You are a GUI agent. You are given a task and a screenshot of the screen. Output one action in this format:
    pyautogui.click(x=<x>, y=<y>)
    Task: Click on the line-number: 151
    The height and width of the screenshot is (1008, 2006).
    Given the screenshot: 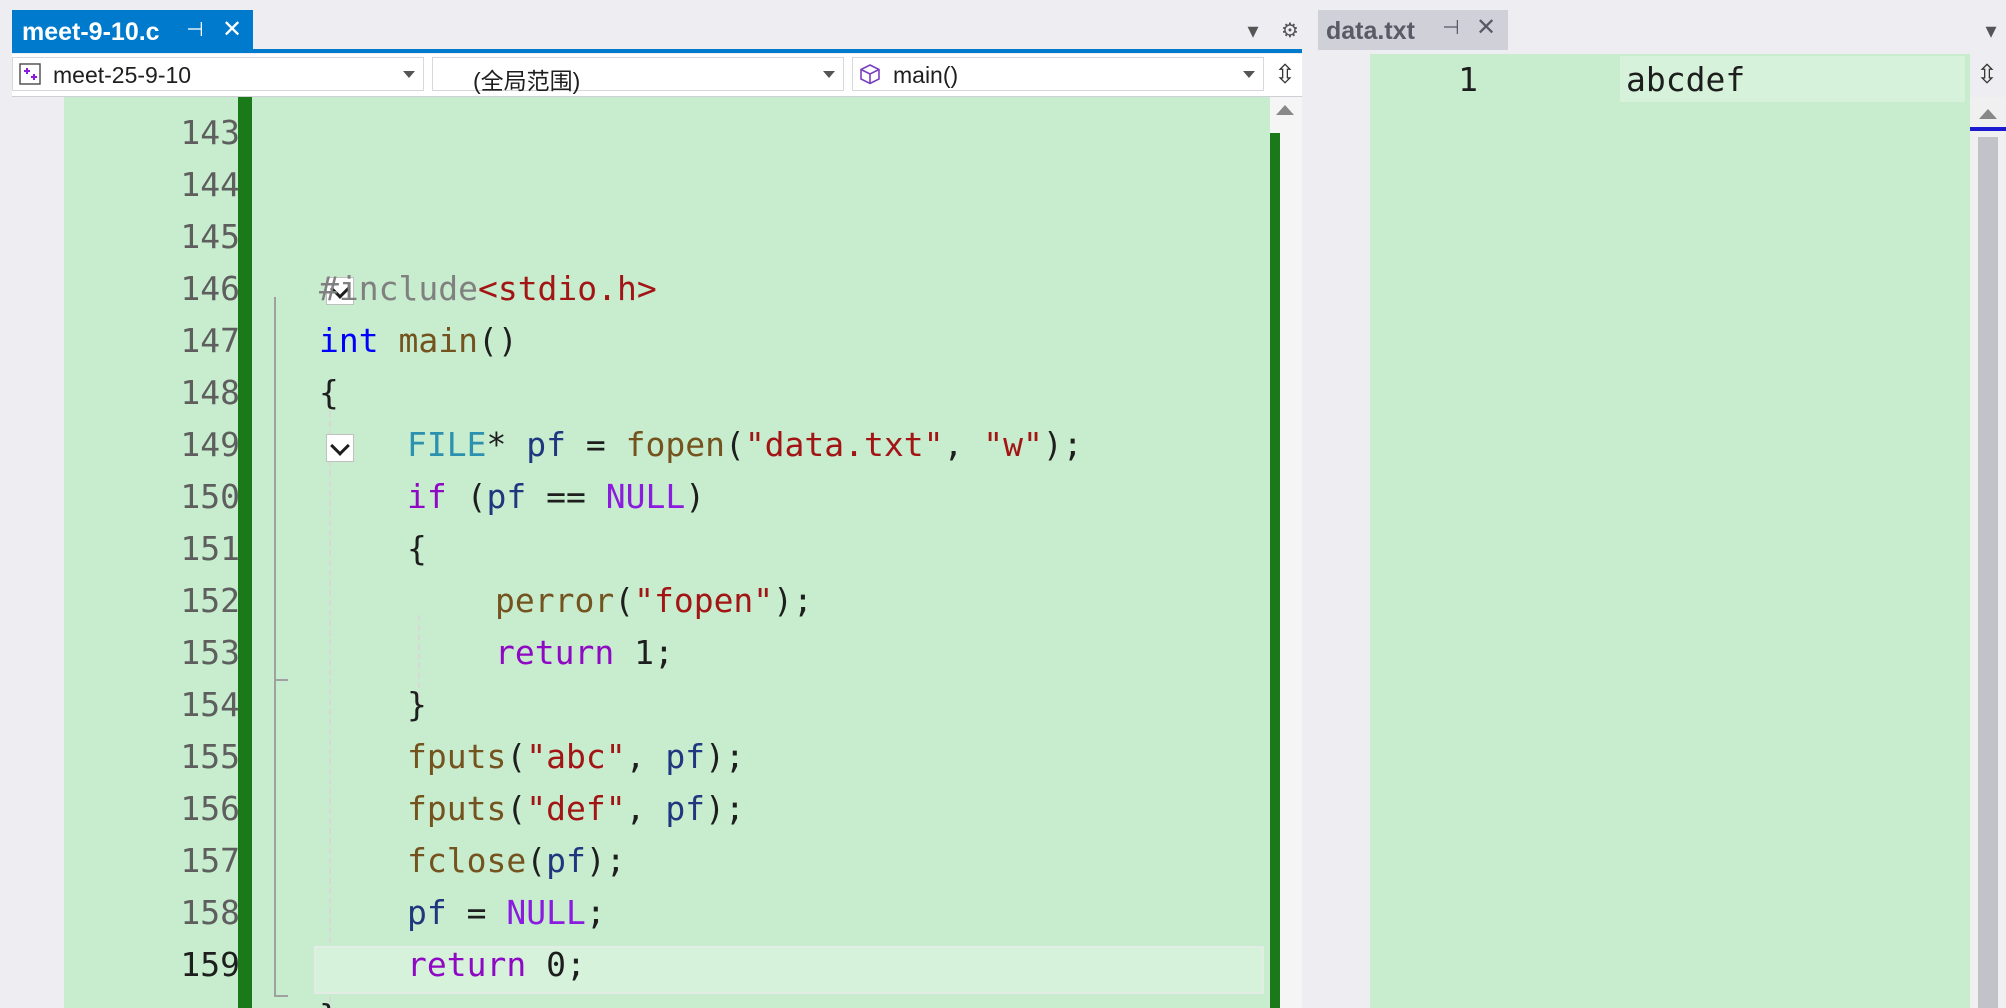 What is the action you would take?
    pyautogui.click(x=210, y=548)
    